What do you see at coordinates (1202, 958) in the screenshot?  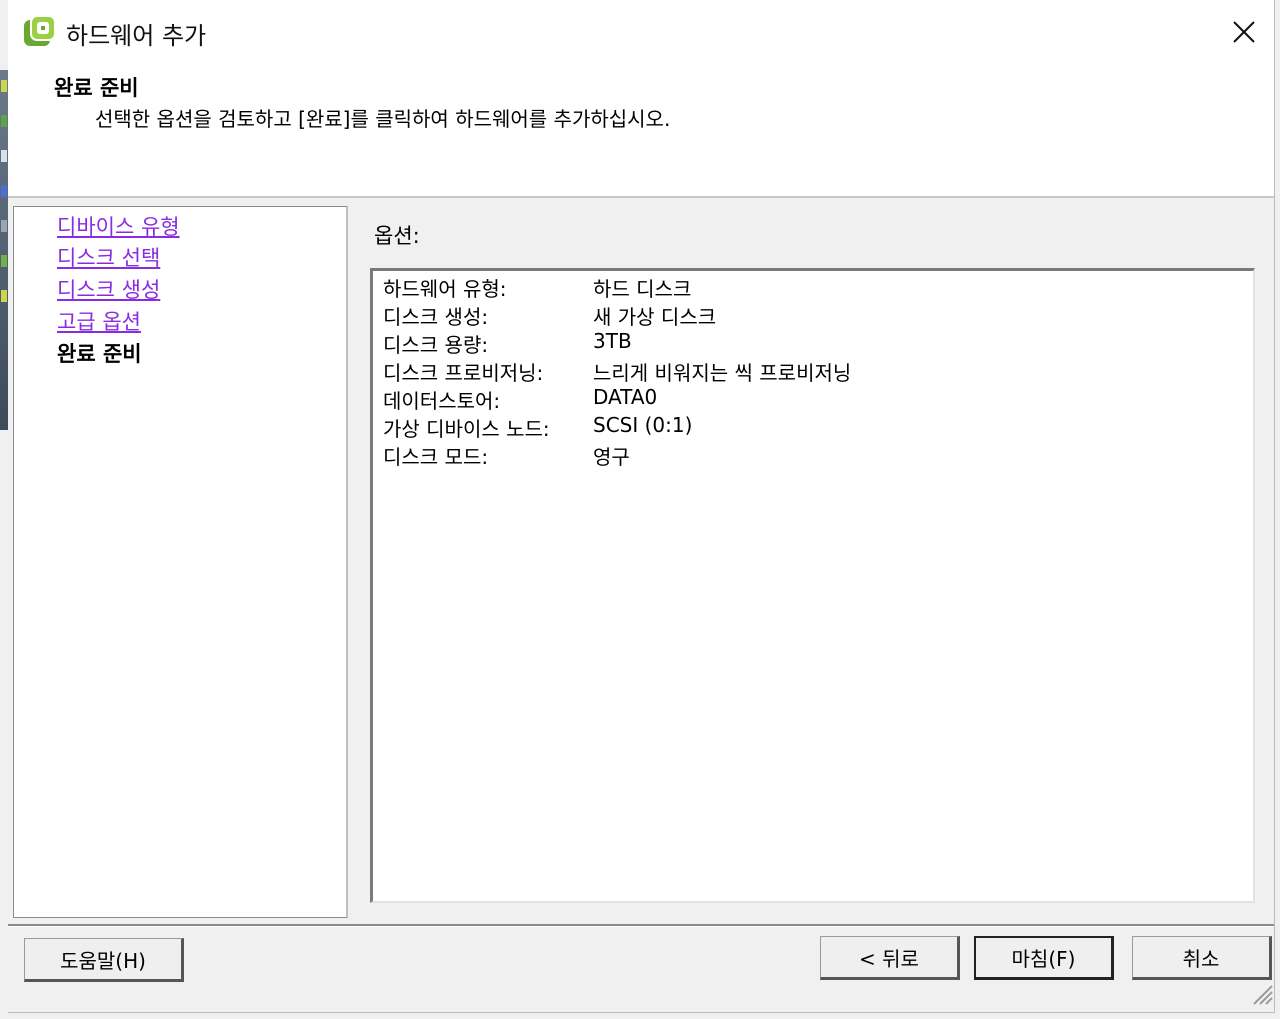 I see `cancel-button: 취소` at bounding box center [1202, 958].